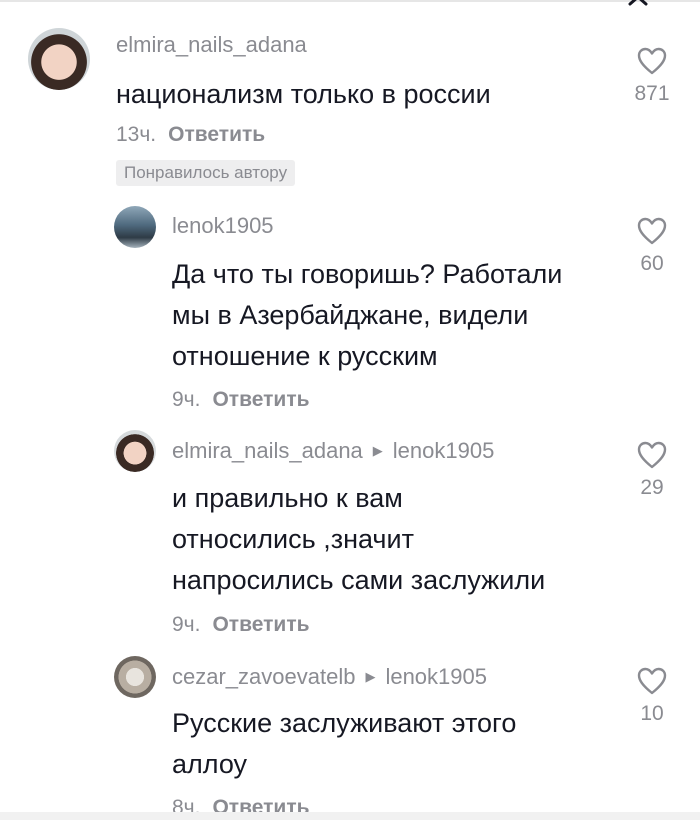 The image size is (700, 820). I want to click on comment-line: аллоу, so click(210, 764).